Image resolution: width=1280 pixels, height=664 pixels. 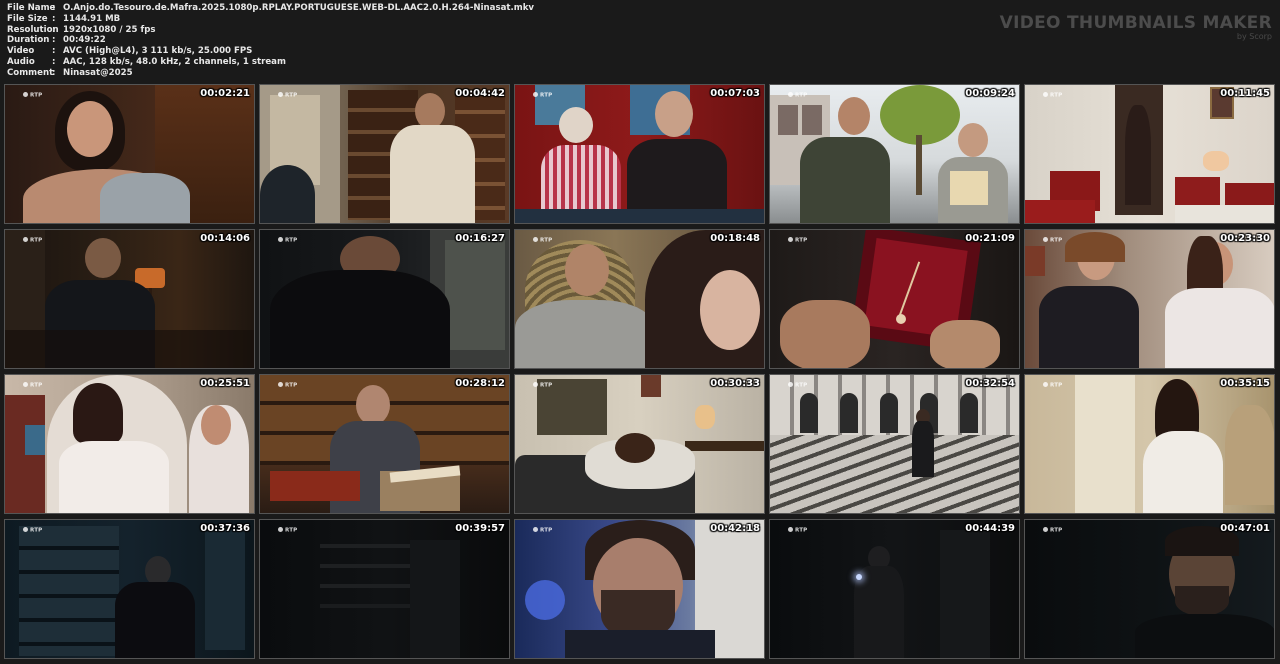 I want to click on thumbnail: RTP 00:47:01, so click(x=1149, y=589).